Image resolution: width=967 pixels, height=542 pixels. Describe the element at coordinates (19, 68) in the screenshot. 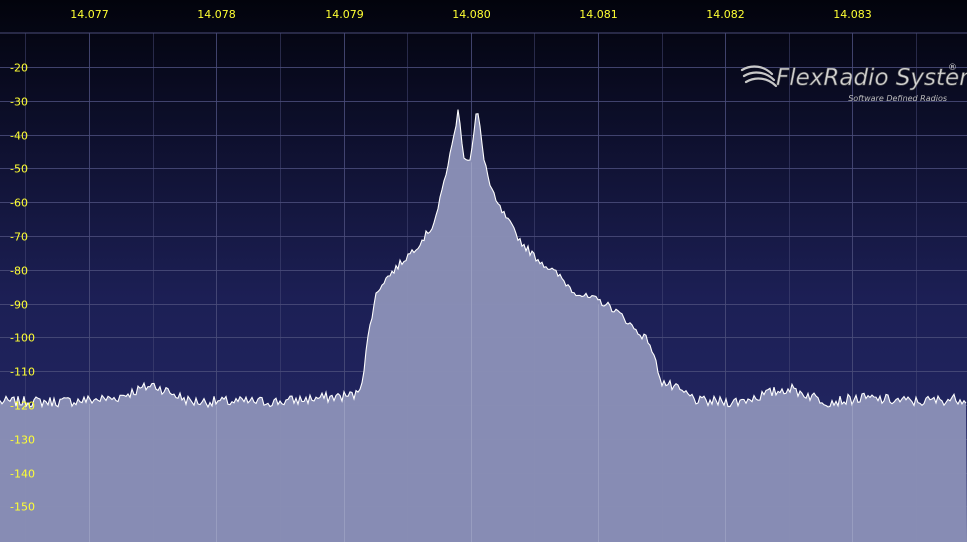

I see `db-tick-label: -20` at that location.